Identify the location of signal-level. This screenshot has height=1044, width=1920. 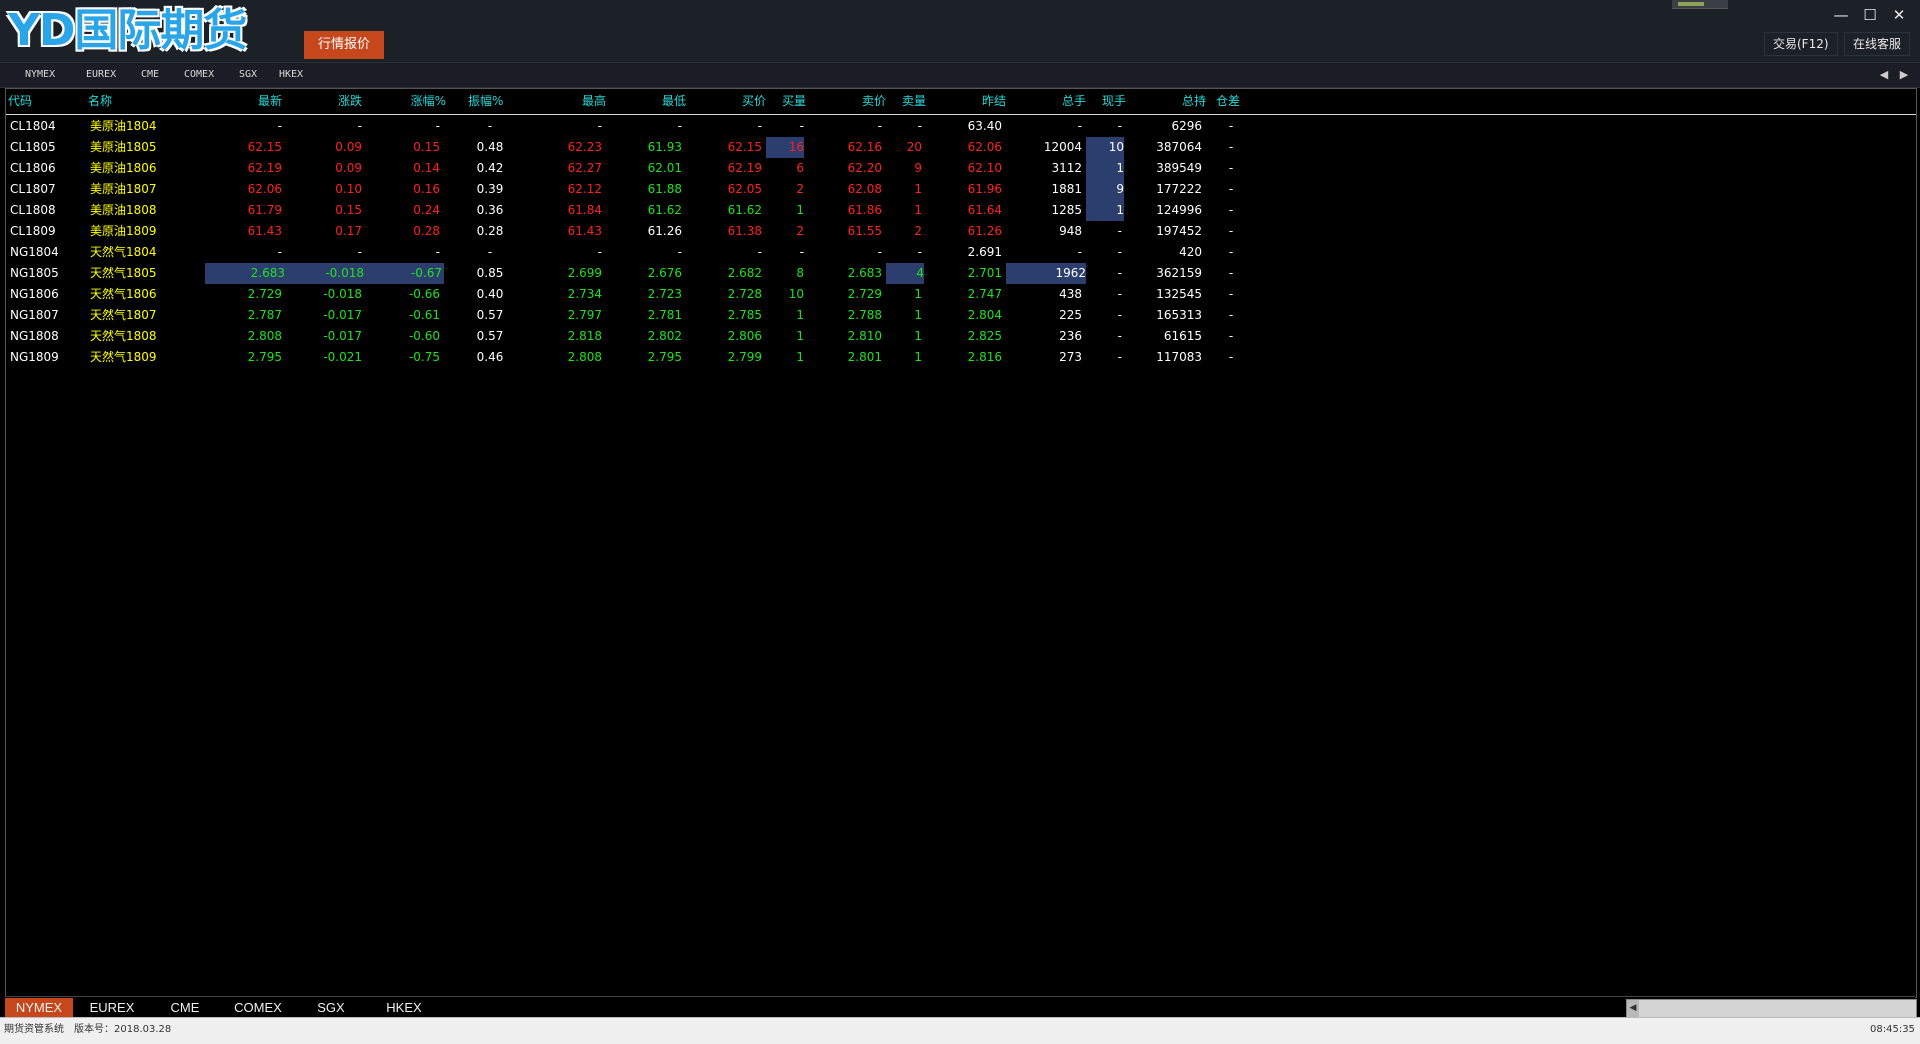
(1691, 4).